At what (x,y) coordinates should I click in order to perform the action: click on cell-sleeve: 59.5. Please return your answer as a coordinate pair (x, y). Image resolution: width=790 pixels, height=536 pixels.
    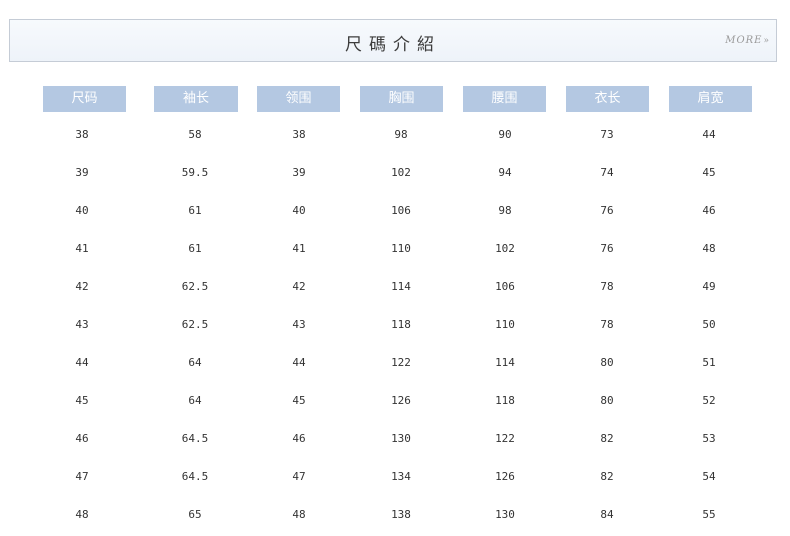
    Looking at the image, I should click on (195, 172).